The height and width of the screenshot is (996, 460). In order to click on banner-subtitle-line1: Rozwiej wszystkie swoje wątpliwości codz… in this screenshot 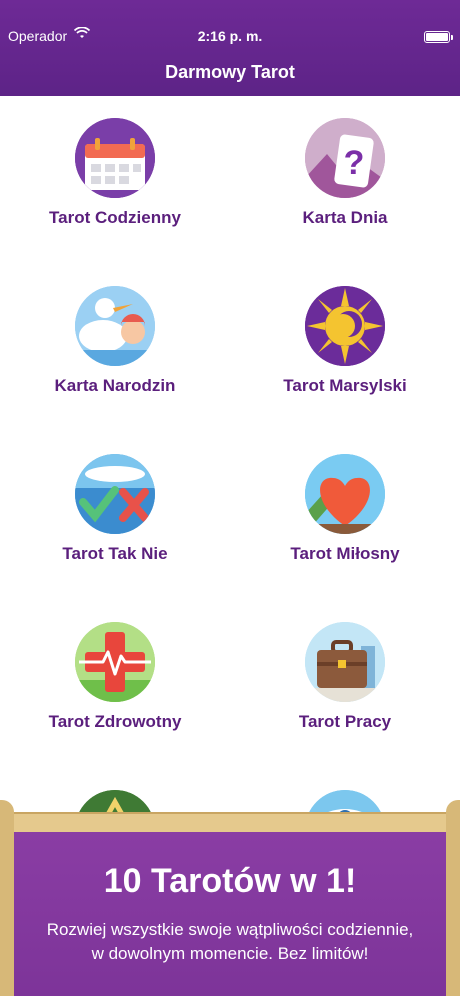, I will do `click(230, 929)`.